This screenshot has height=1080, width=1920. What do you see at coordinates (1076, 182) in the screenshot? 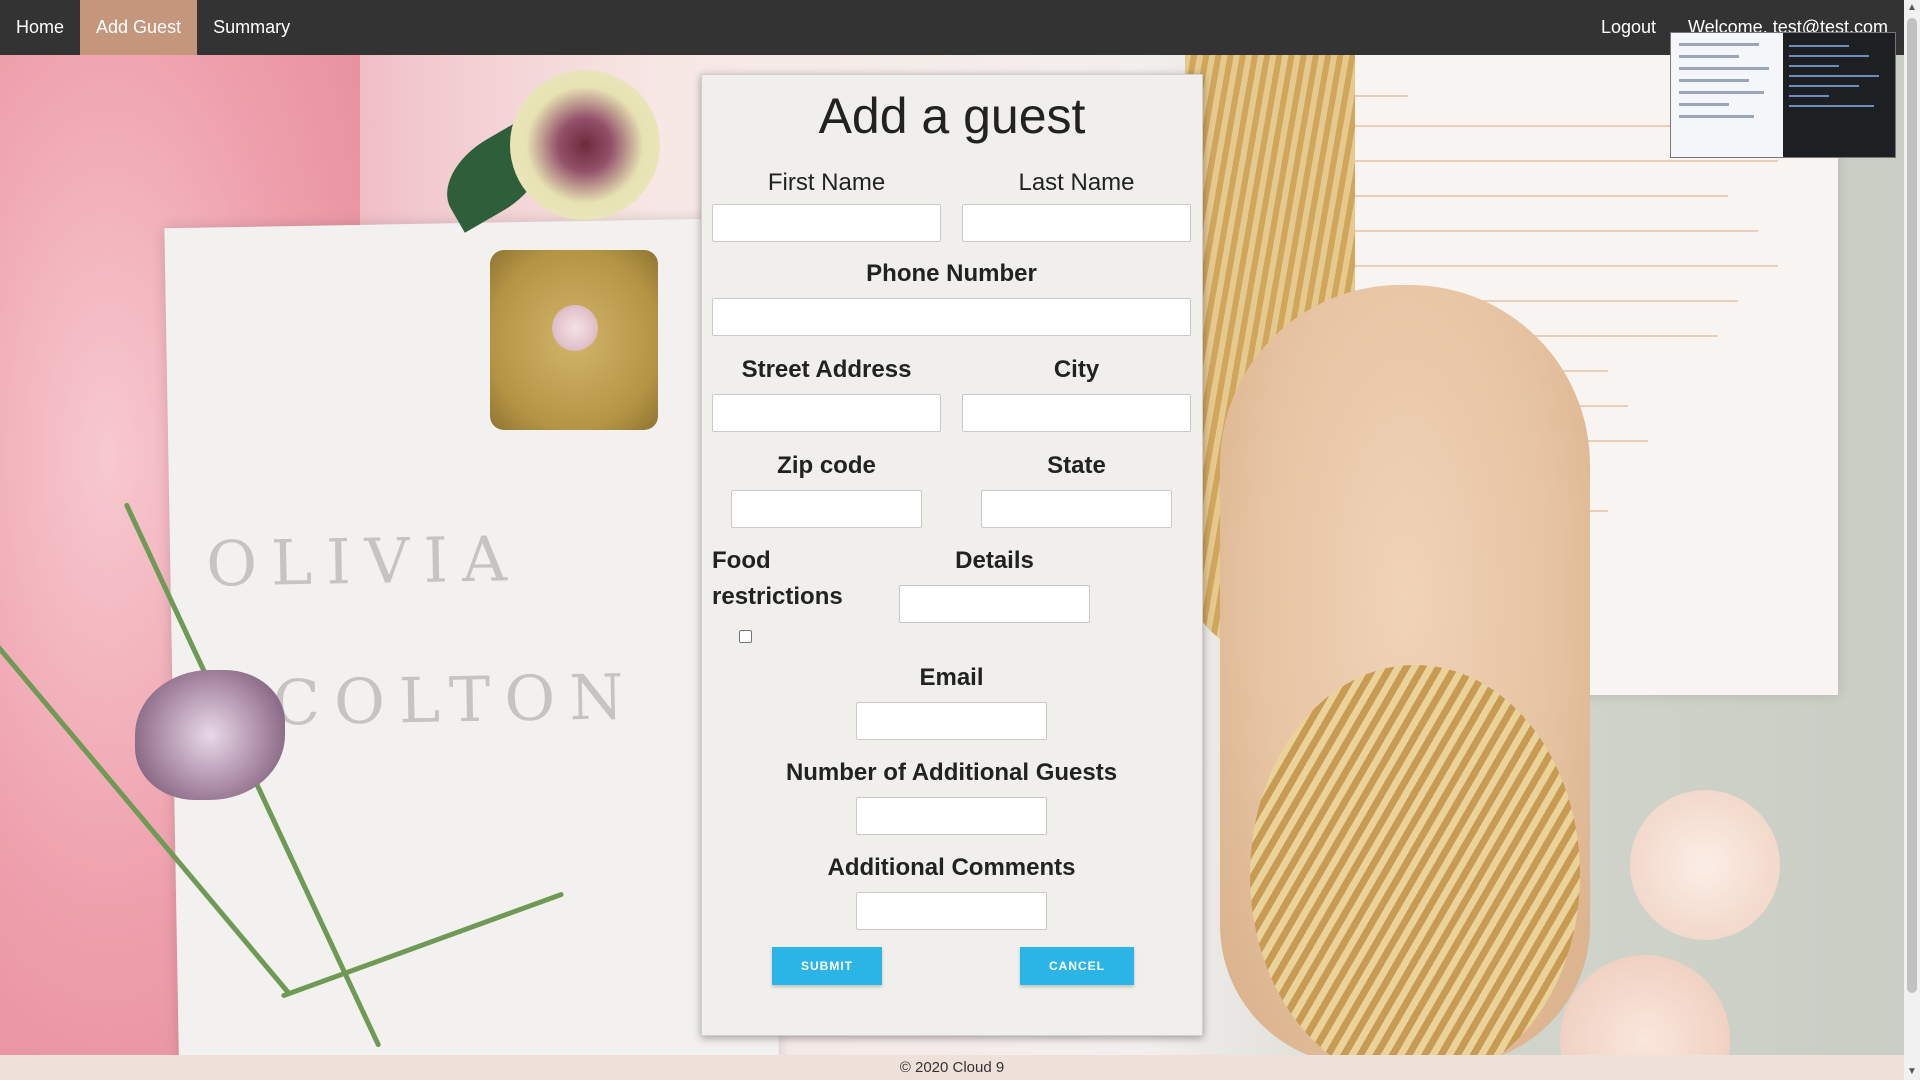
I see `last-name-label: Last Name` at bounding box center [1076, 182].